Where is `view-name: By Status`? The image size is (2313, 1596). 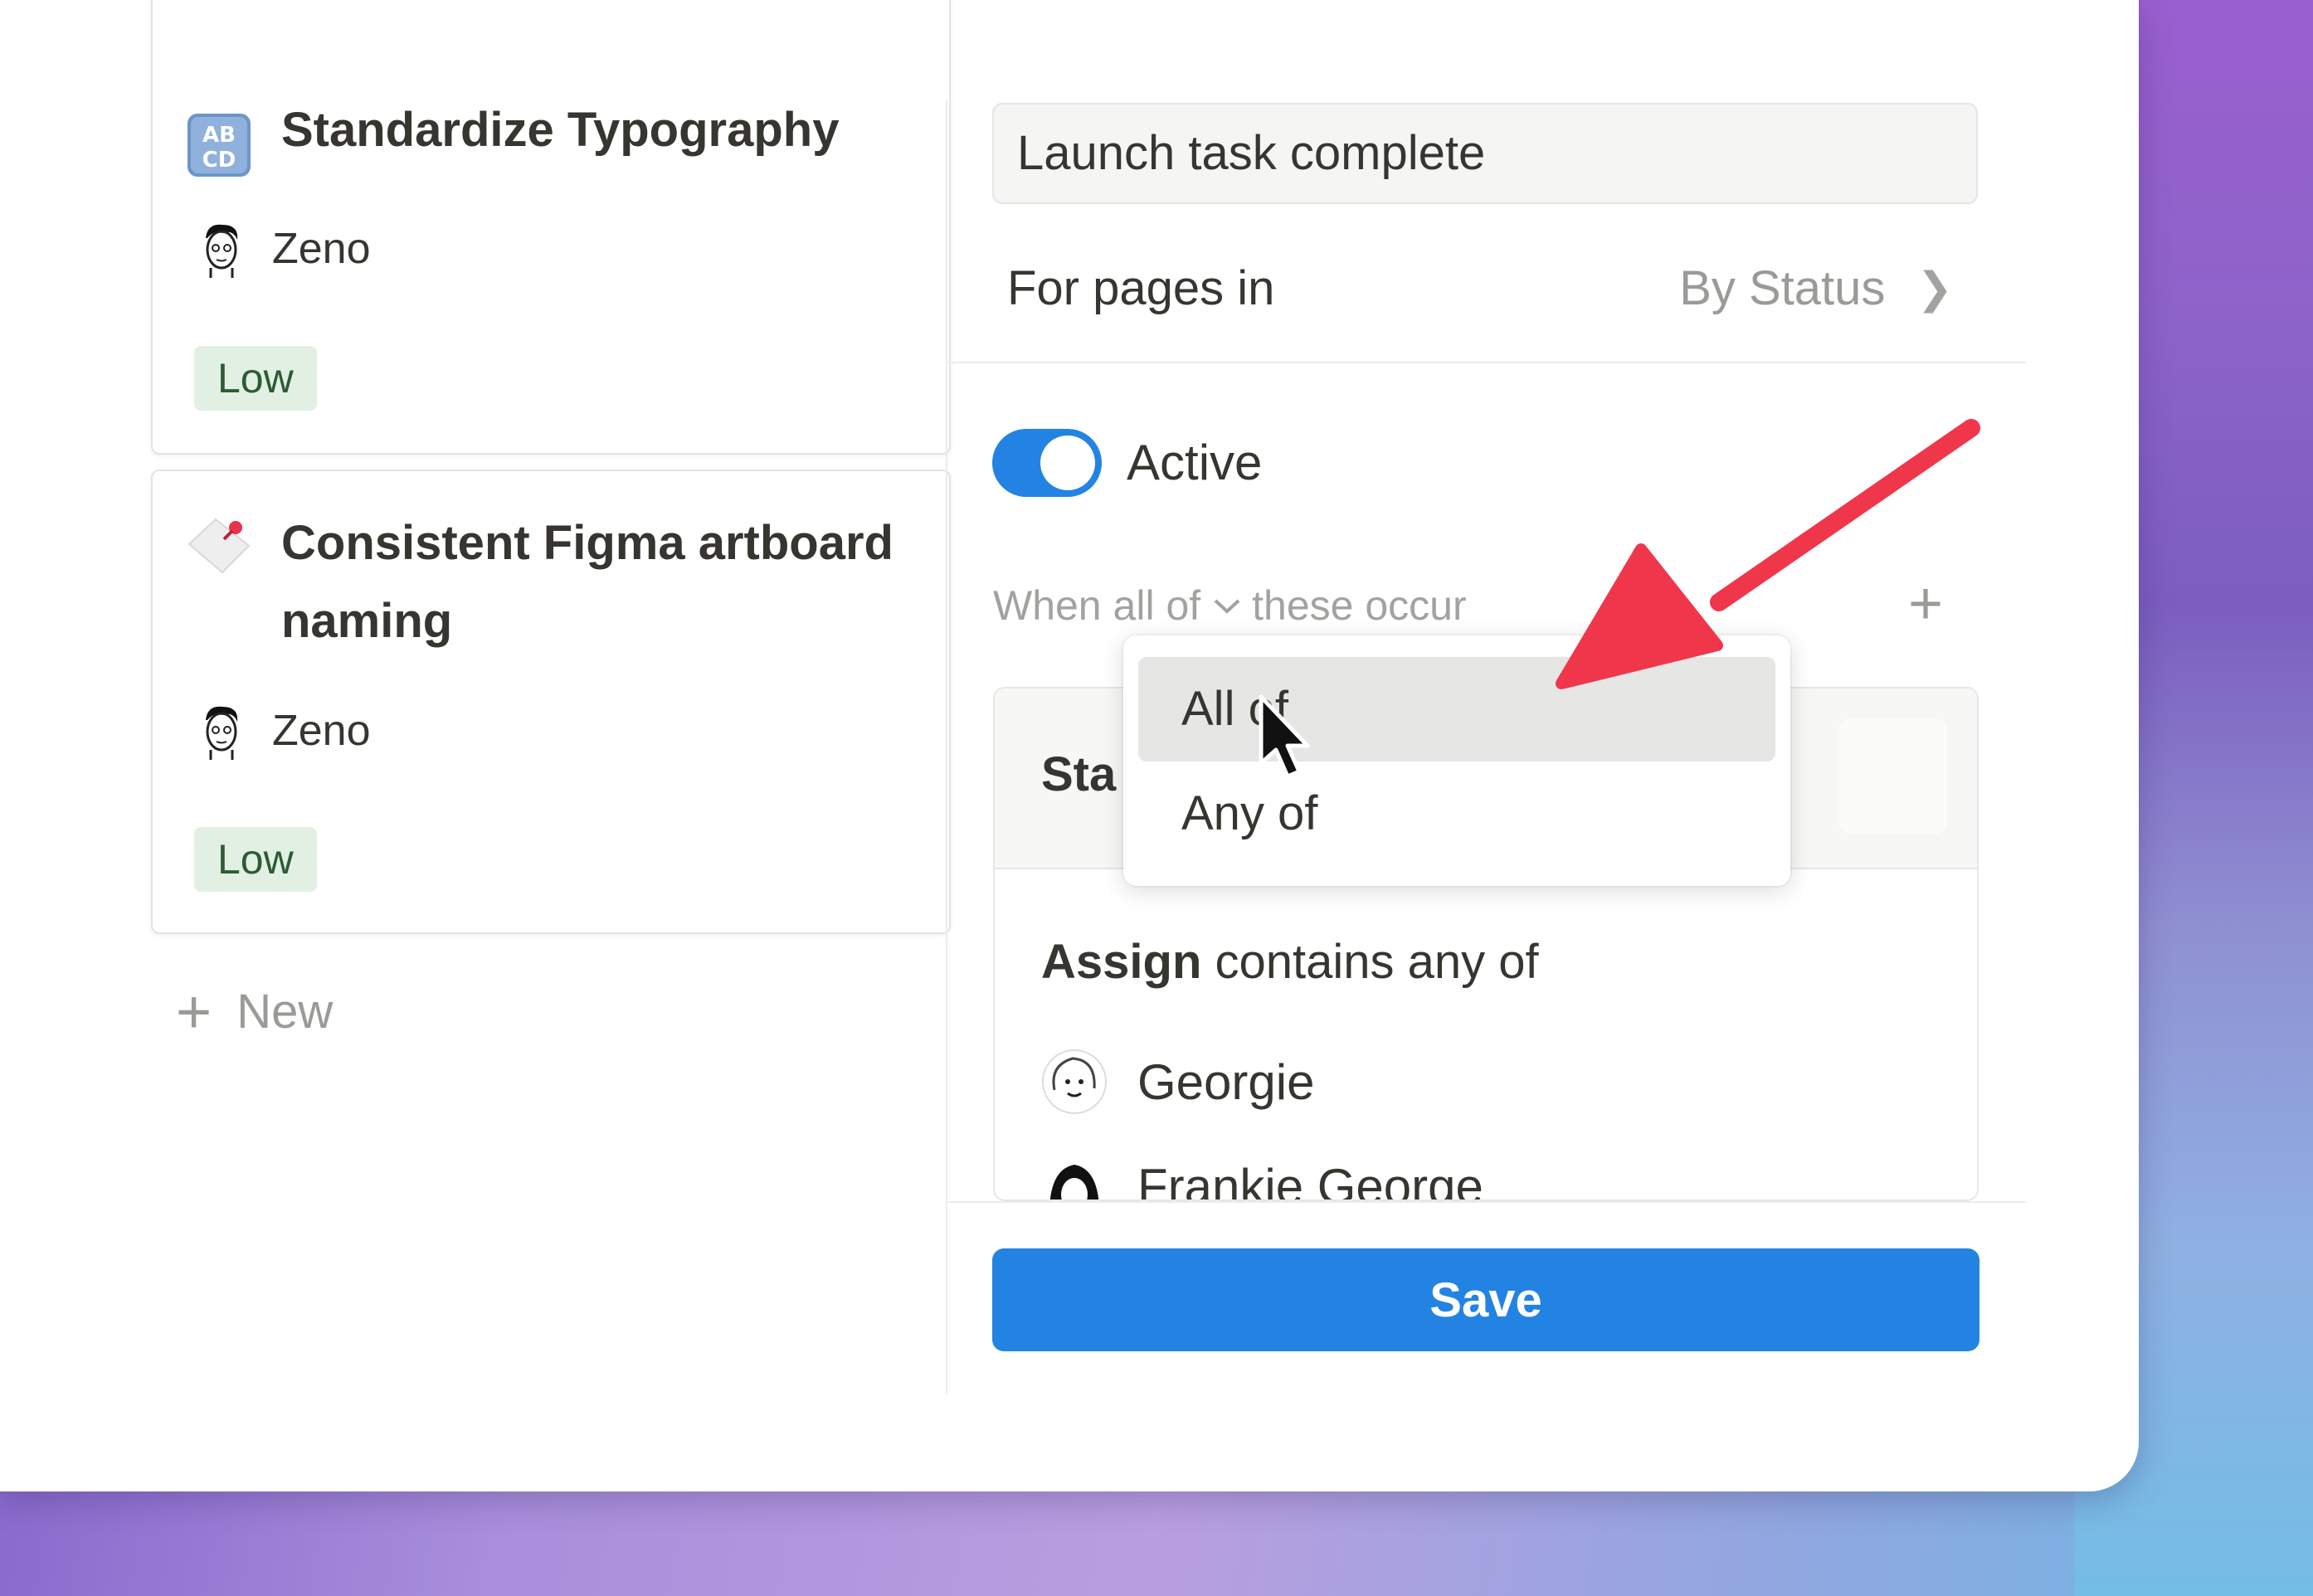
view-name: By Status is located at coordinates (1782, 288).